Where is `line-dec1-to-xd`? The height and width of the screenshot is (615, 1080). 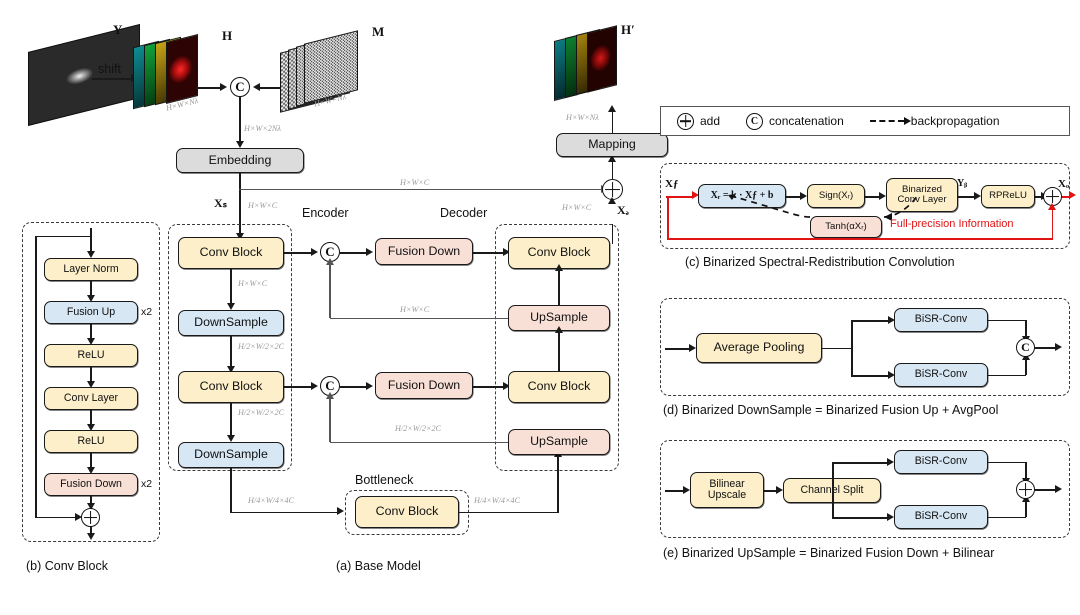
line-dec1-to-xd is located at coordinates (612, 231).